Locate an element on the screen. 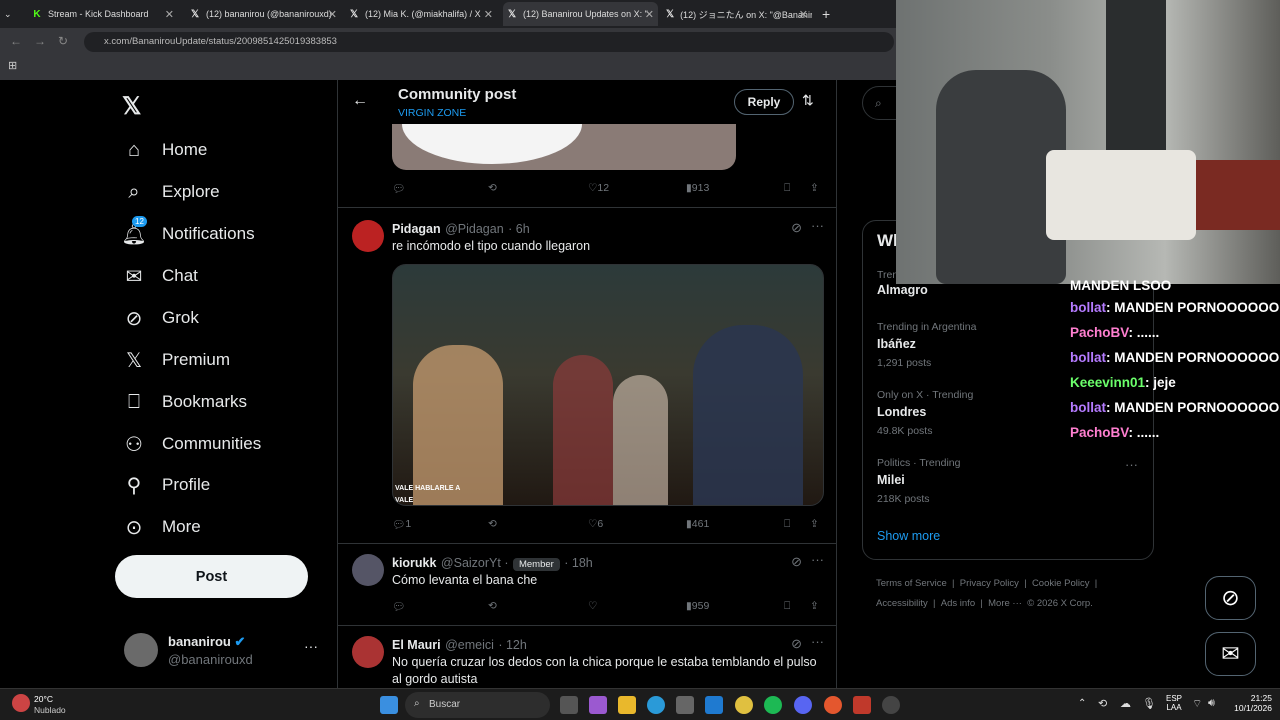 Image resolution: width=1280 pixels, height=720 pixels. filter-icon: ⇅ is located at coordinates (808, 100).